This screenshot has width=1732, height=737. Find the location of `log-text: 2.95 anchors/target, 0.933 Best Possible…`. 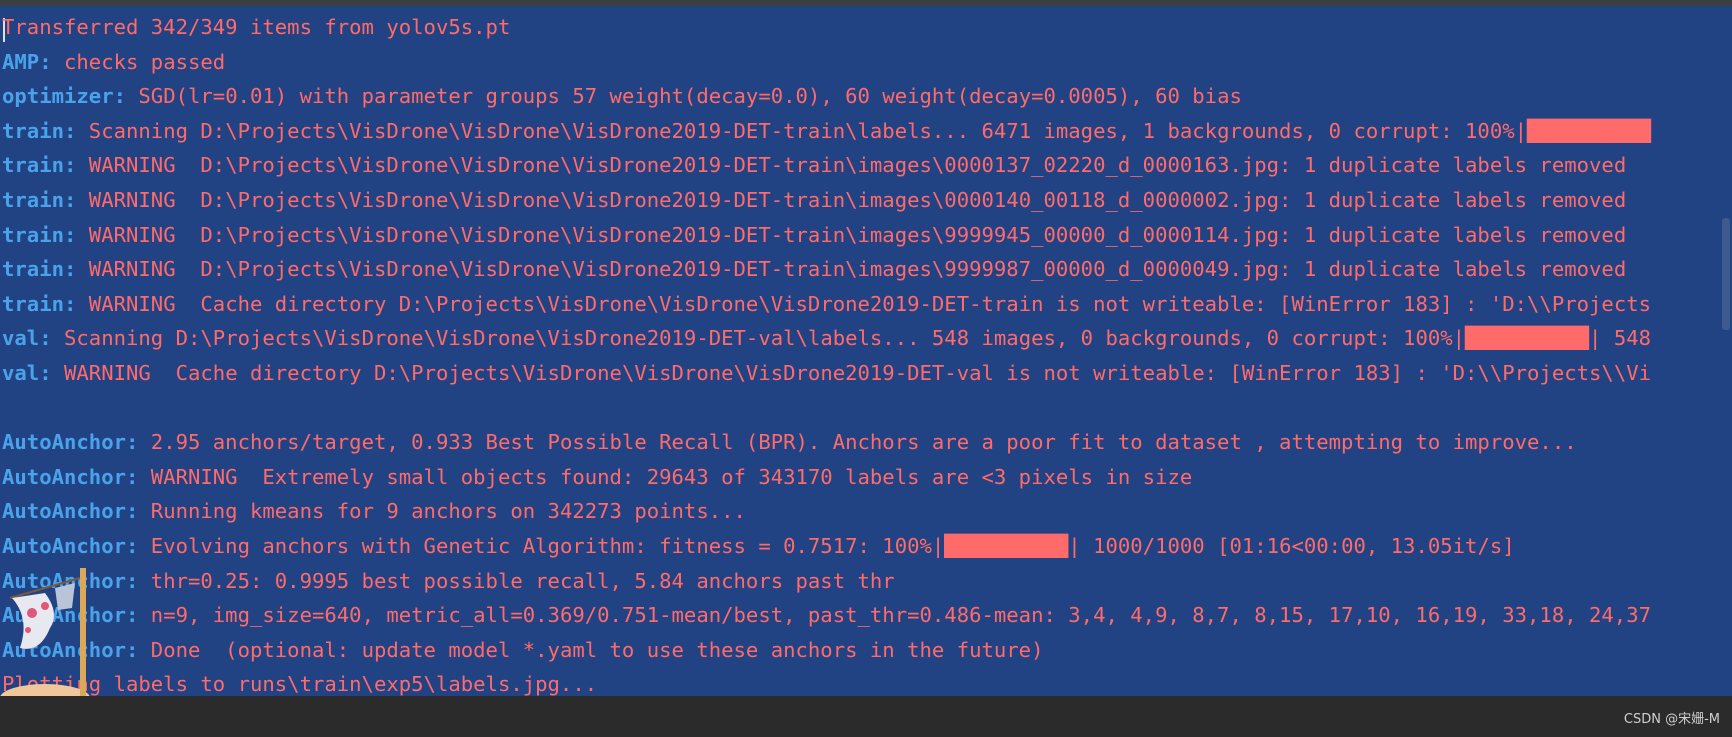

log-text: 2.95 anchors/target, 0.933 Best Possible… is located at coordinates (857, 442).